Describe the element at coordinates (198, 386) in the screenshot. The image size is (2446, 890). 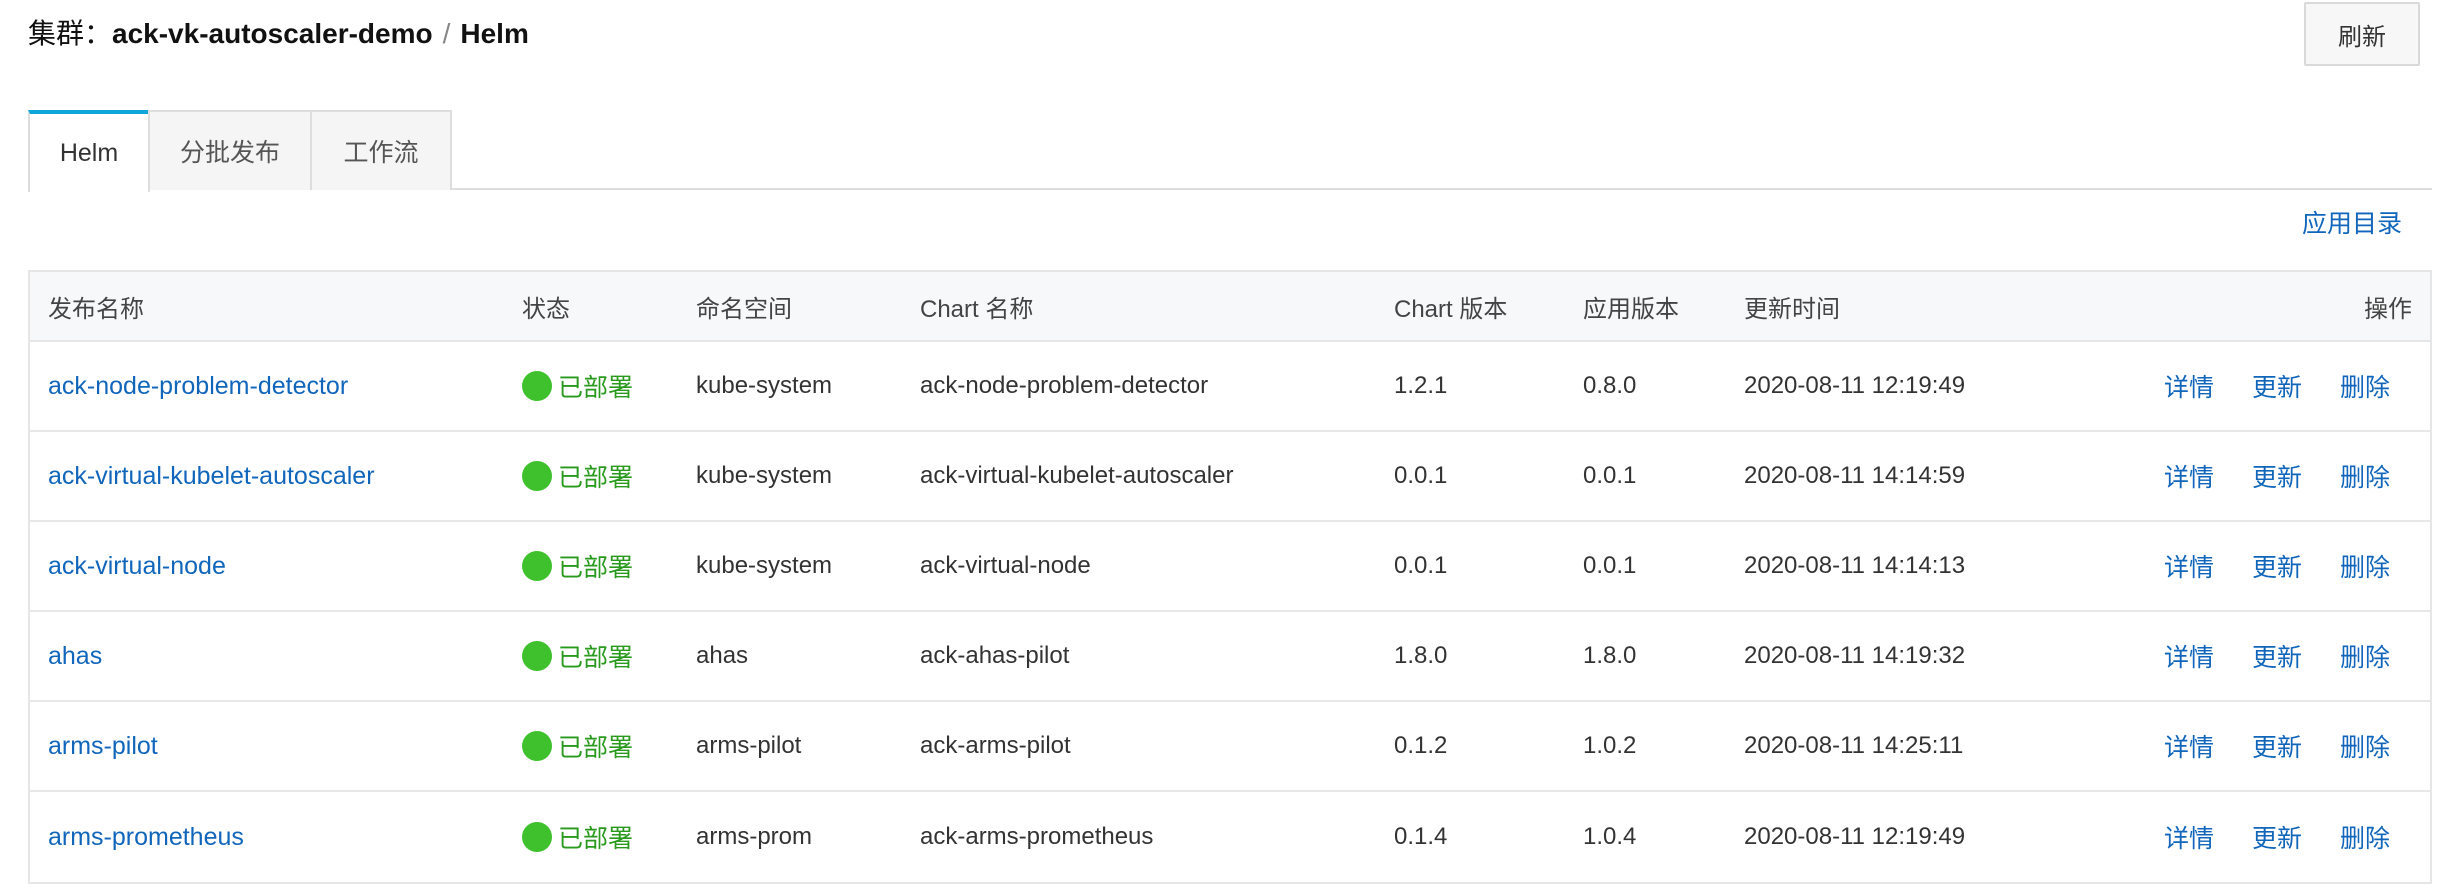
I see `release-name-link: ack-node-problem-detector` at that location.